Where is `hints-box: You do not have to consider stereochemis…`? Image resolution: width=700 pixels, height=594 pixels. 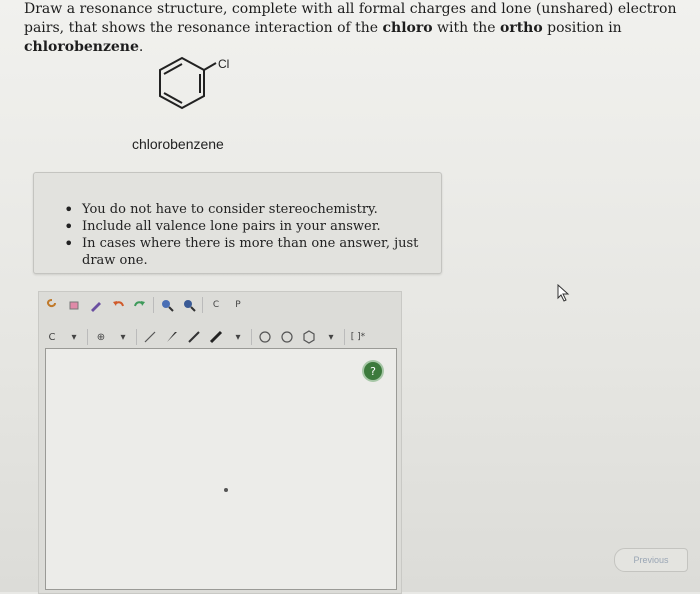
hints-box: You do not have to consider stereochemis… is located at coordinates (237, 223).